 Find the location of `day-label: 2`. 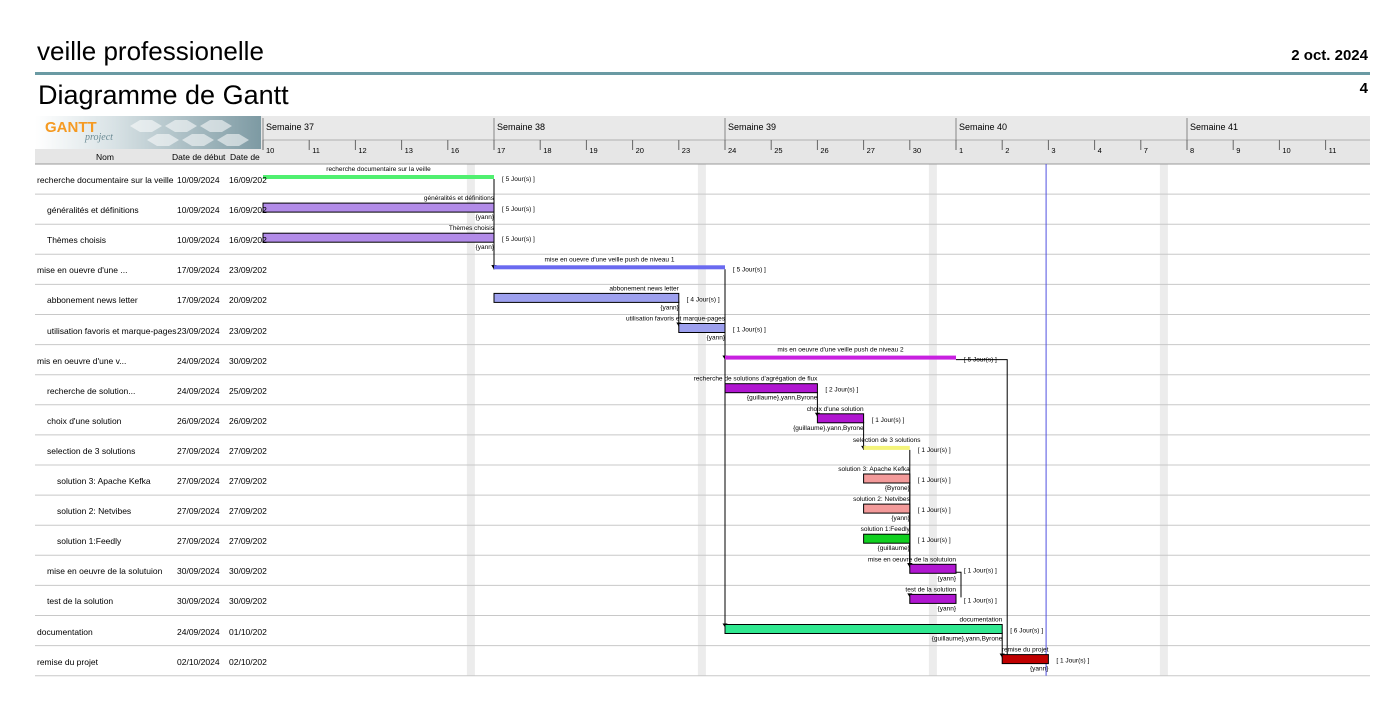

day-label: 2 is located at coordinates (1007, 150).